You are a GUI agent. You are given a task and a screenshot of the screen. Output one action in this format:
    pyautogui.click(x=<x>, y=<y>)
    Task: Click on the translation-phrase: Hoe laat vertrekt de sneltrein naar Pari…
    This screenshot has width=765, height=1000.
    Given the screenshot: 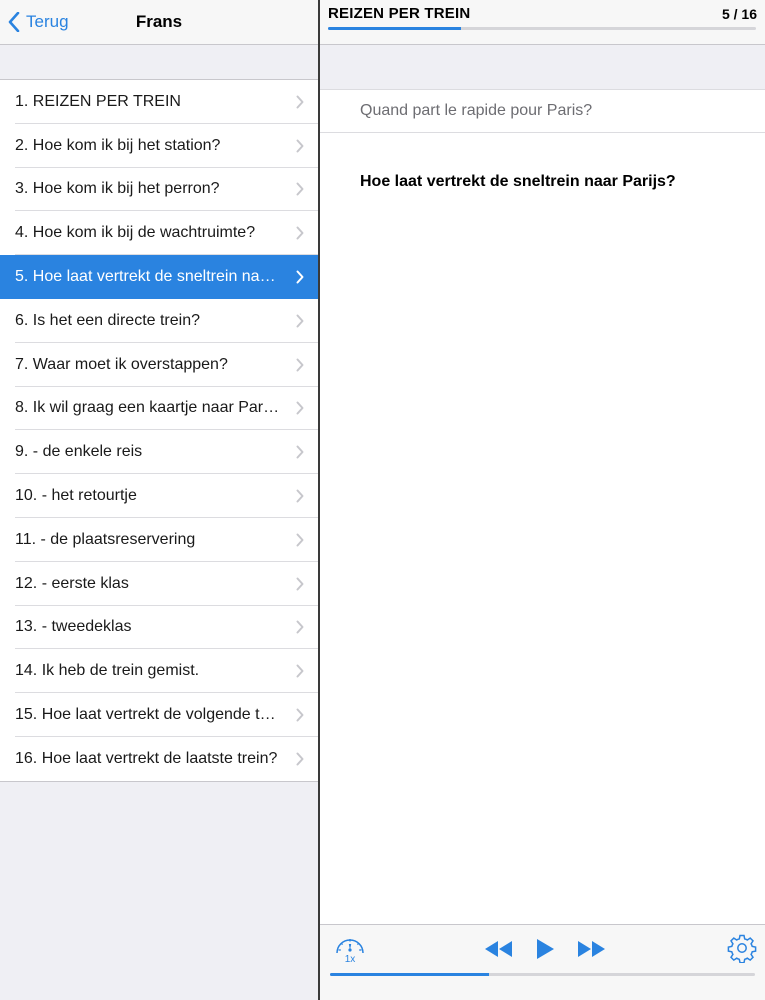 What is the action you would take?
    pyautogui.click(x=518, y=181)
    